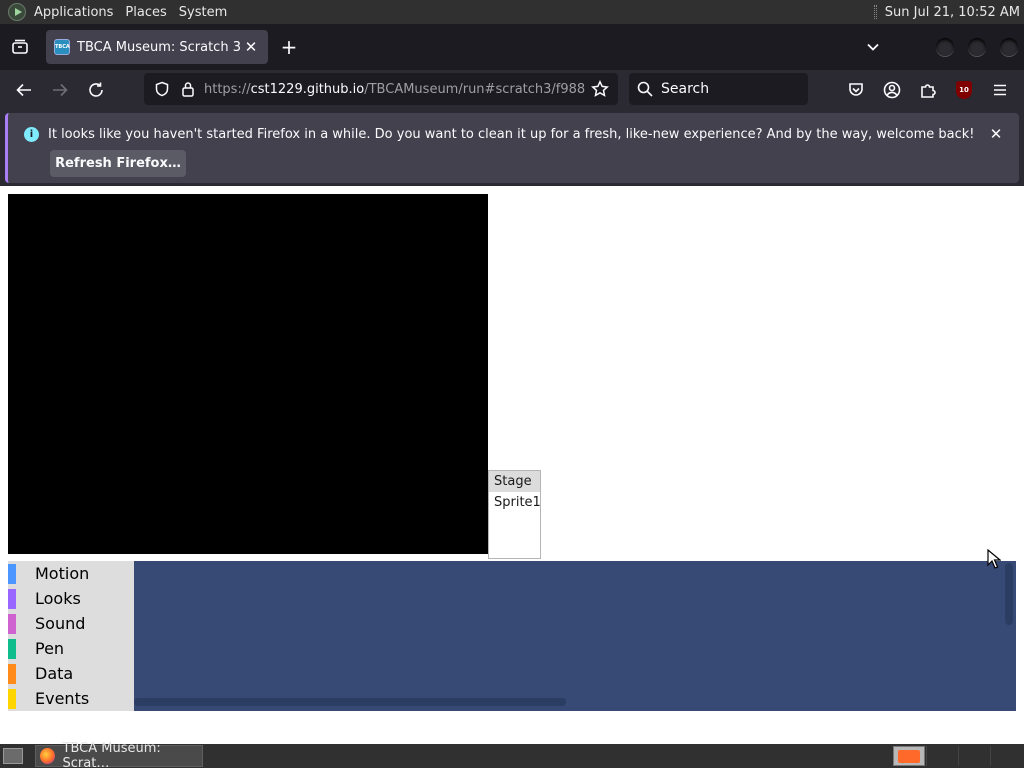 The width and height of the screenshot is (1024, 771). Describe the element at coordinates (514, 514) in the screenshot. I see `sprite-list: Stage Sprite1` at that location.